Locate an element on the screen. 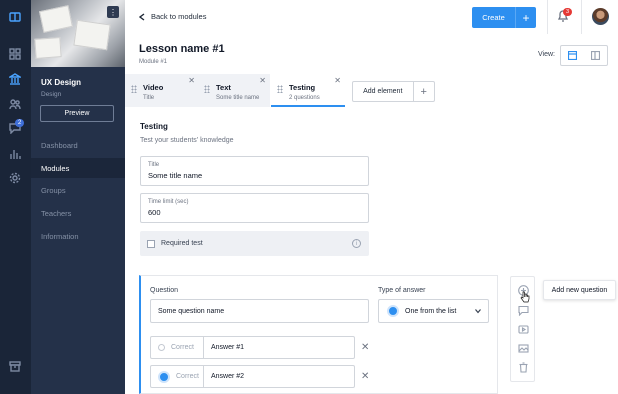  users-icon is located at coordinates (15, 104).